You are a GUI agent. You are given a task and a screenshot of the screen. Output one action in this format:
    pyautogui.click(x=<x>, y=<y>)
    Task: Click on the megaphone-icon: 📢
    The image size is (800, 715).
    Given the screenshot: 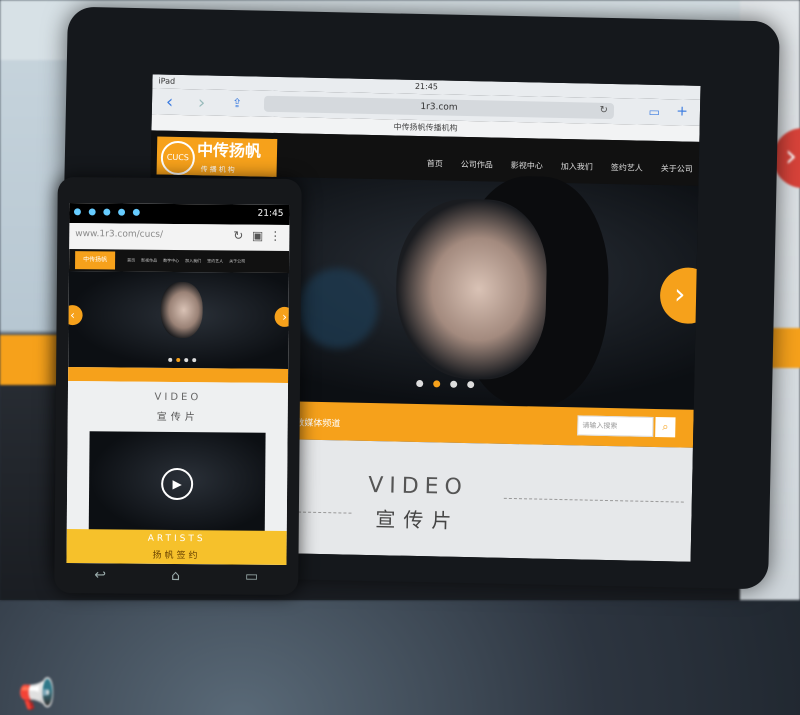 What is the action you would take?
    pyautogui.click(x=37, y=694)
    